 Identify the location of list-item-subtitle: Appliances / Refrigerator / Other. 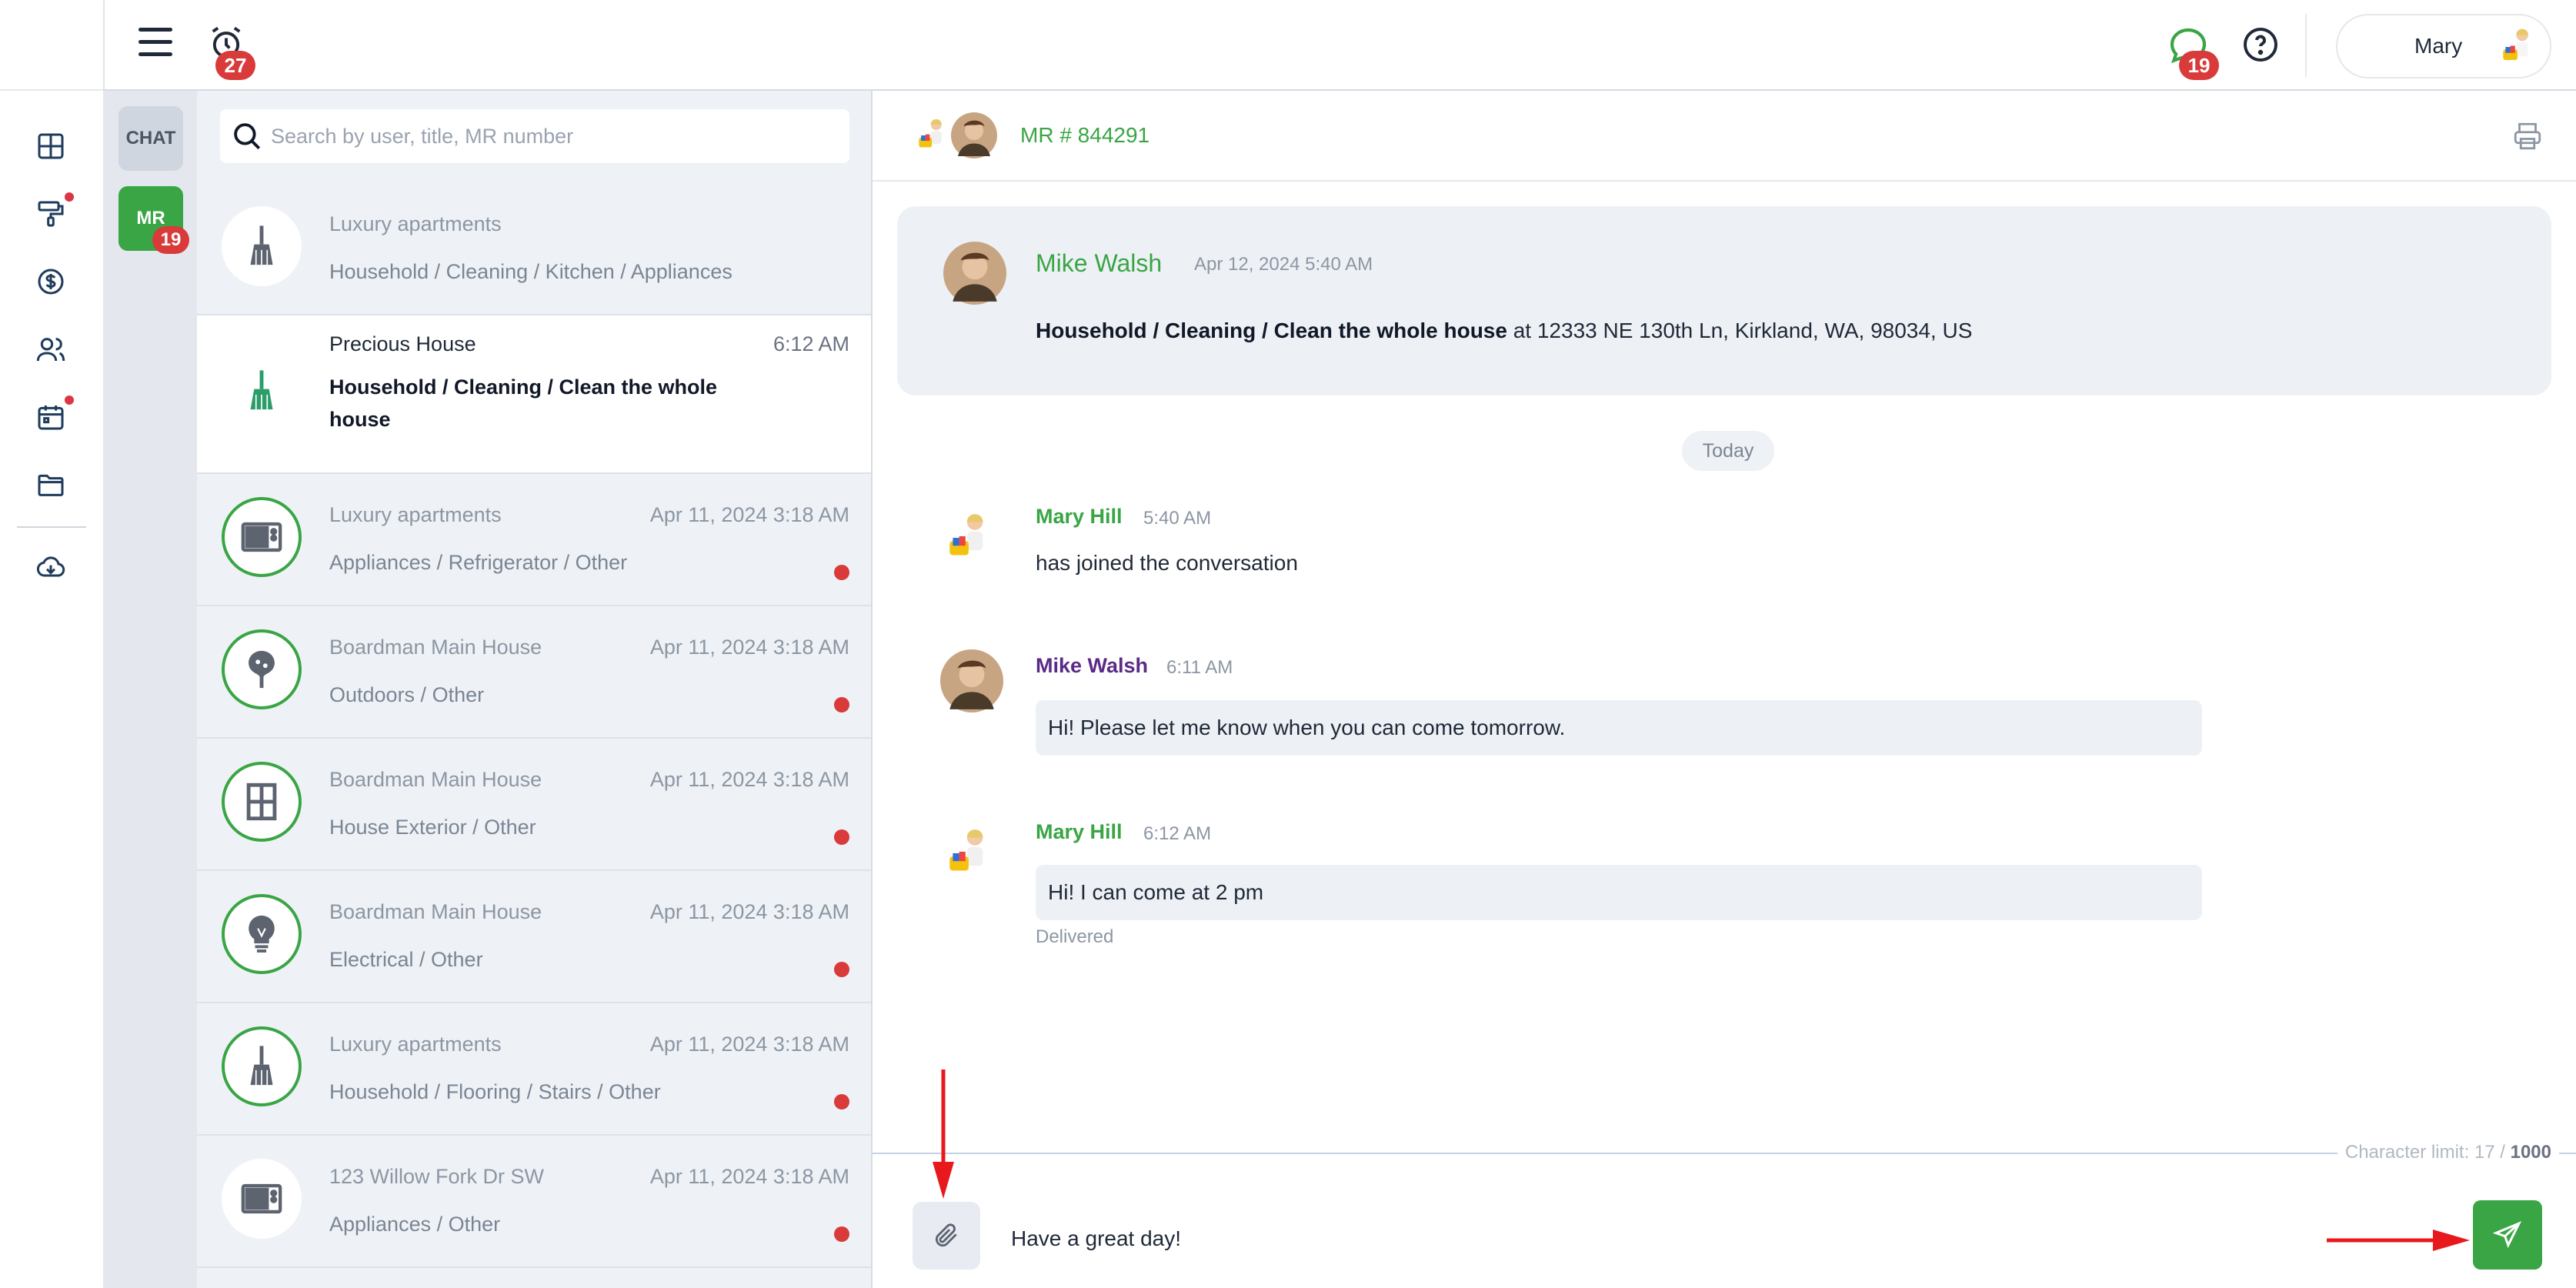
(478, 563).